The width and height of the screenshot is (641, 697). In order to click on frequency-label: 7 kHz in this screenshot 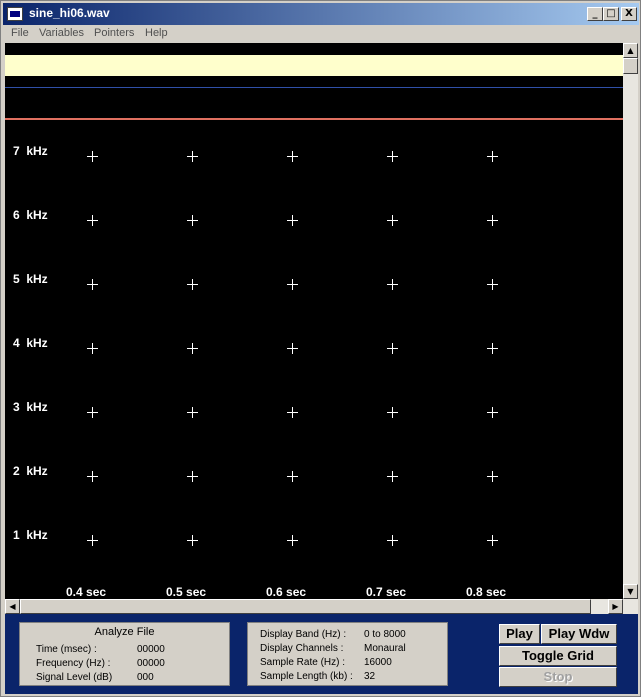, I will do `click(30, 151)`.